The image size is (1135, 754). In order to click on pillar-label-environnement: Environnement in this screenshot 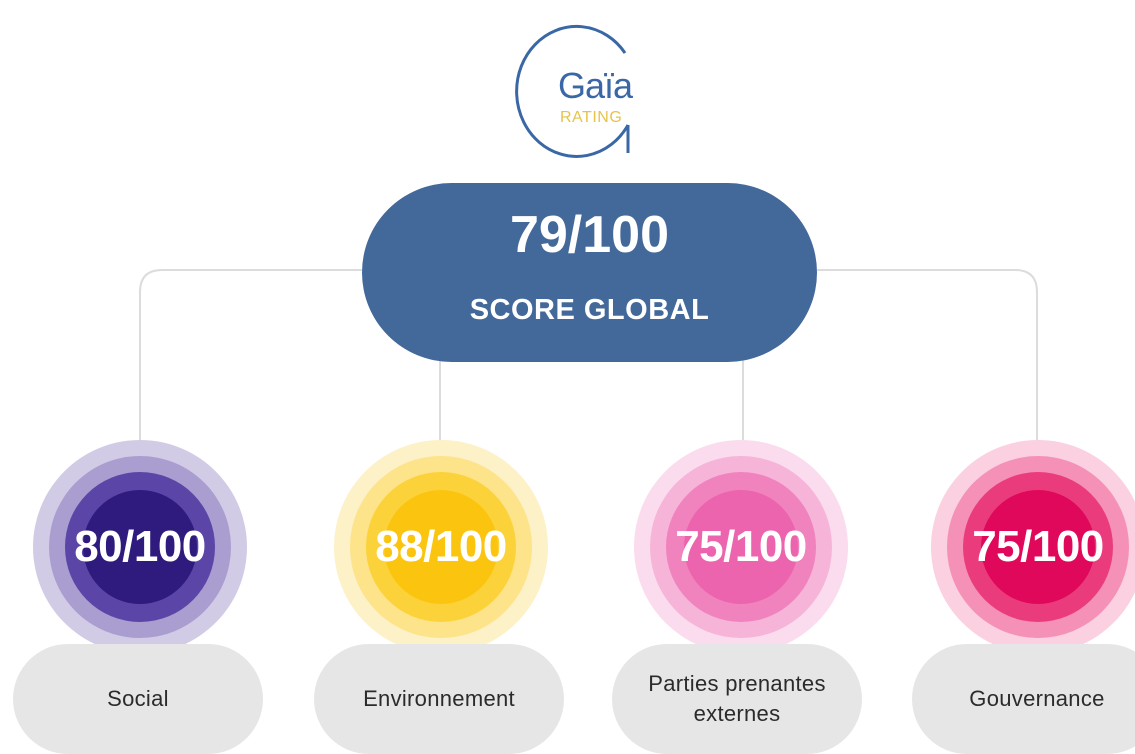, I will do `click(439, 699)`.